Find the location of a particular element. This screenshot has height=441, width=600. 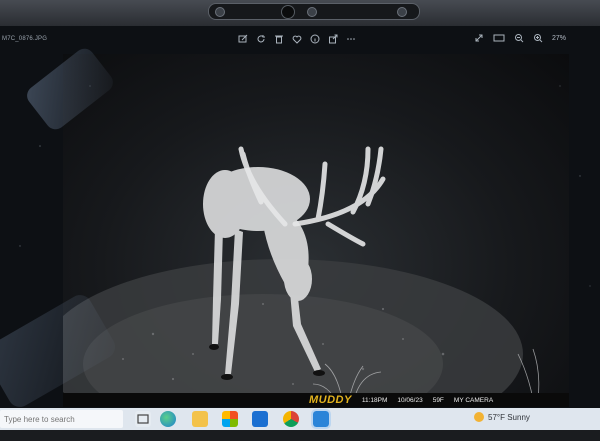

stamp-temperature: 59F is located at coordinates (438, 400).